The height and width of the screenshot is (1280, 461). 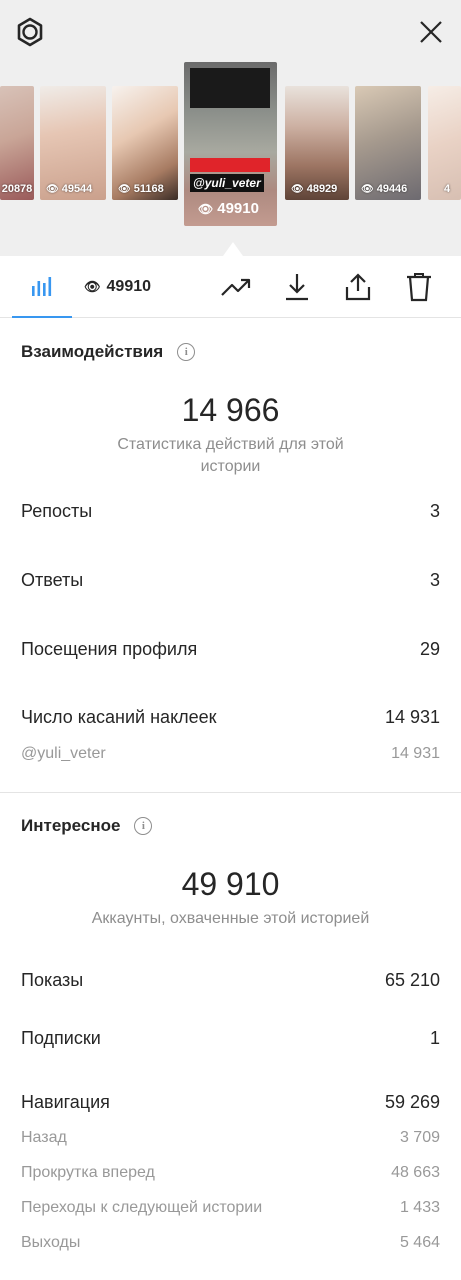 I want to click on story-views: 4, so click(x=447, y=189).